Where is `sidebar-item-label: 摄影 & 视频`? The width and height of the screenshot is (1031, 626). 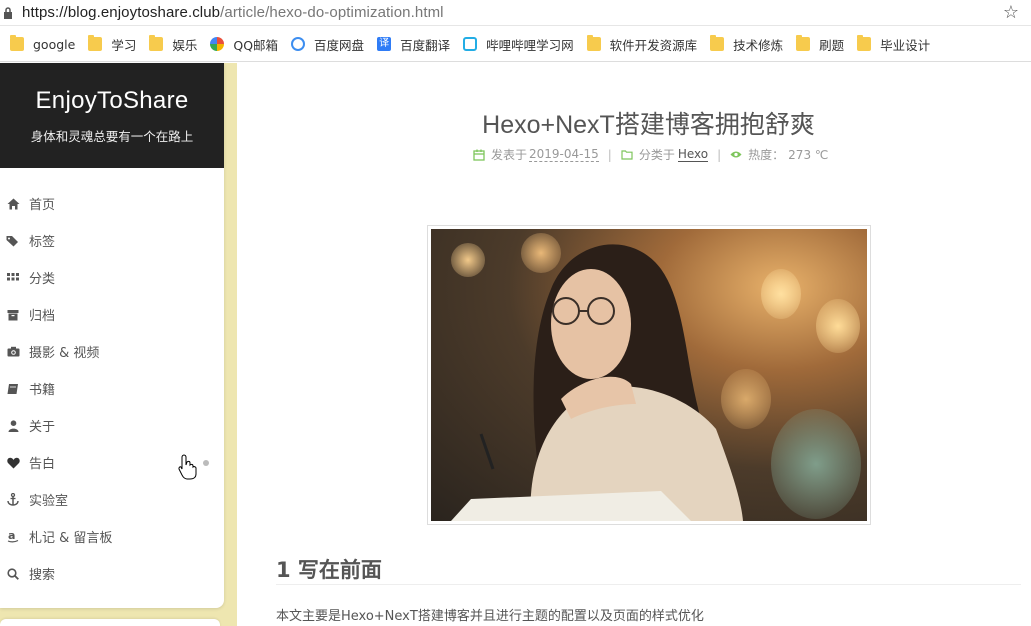
sidebar-item-label: 摄影 & 视频 is located at coordinates (64, 353).